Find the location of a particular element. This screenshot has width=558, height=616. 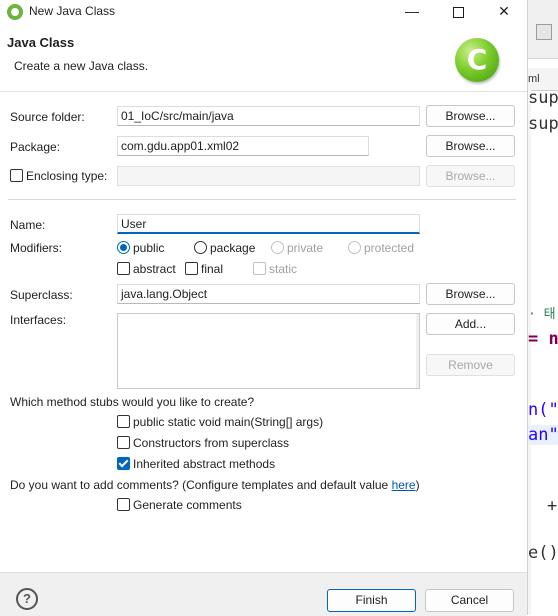

code-line: + is located at coordinates (552, 506).